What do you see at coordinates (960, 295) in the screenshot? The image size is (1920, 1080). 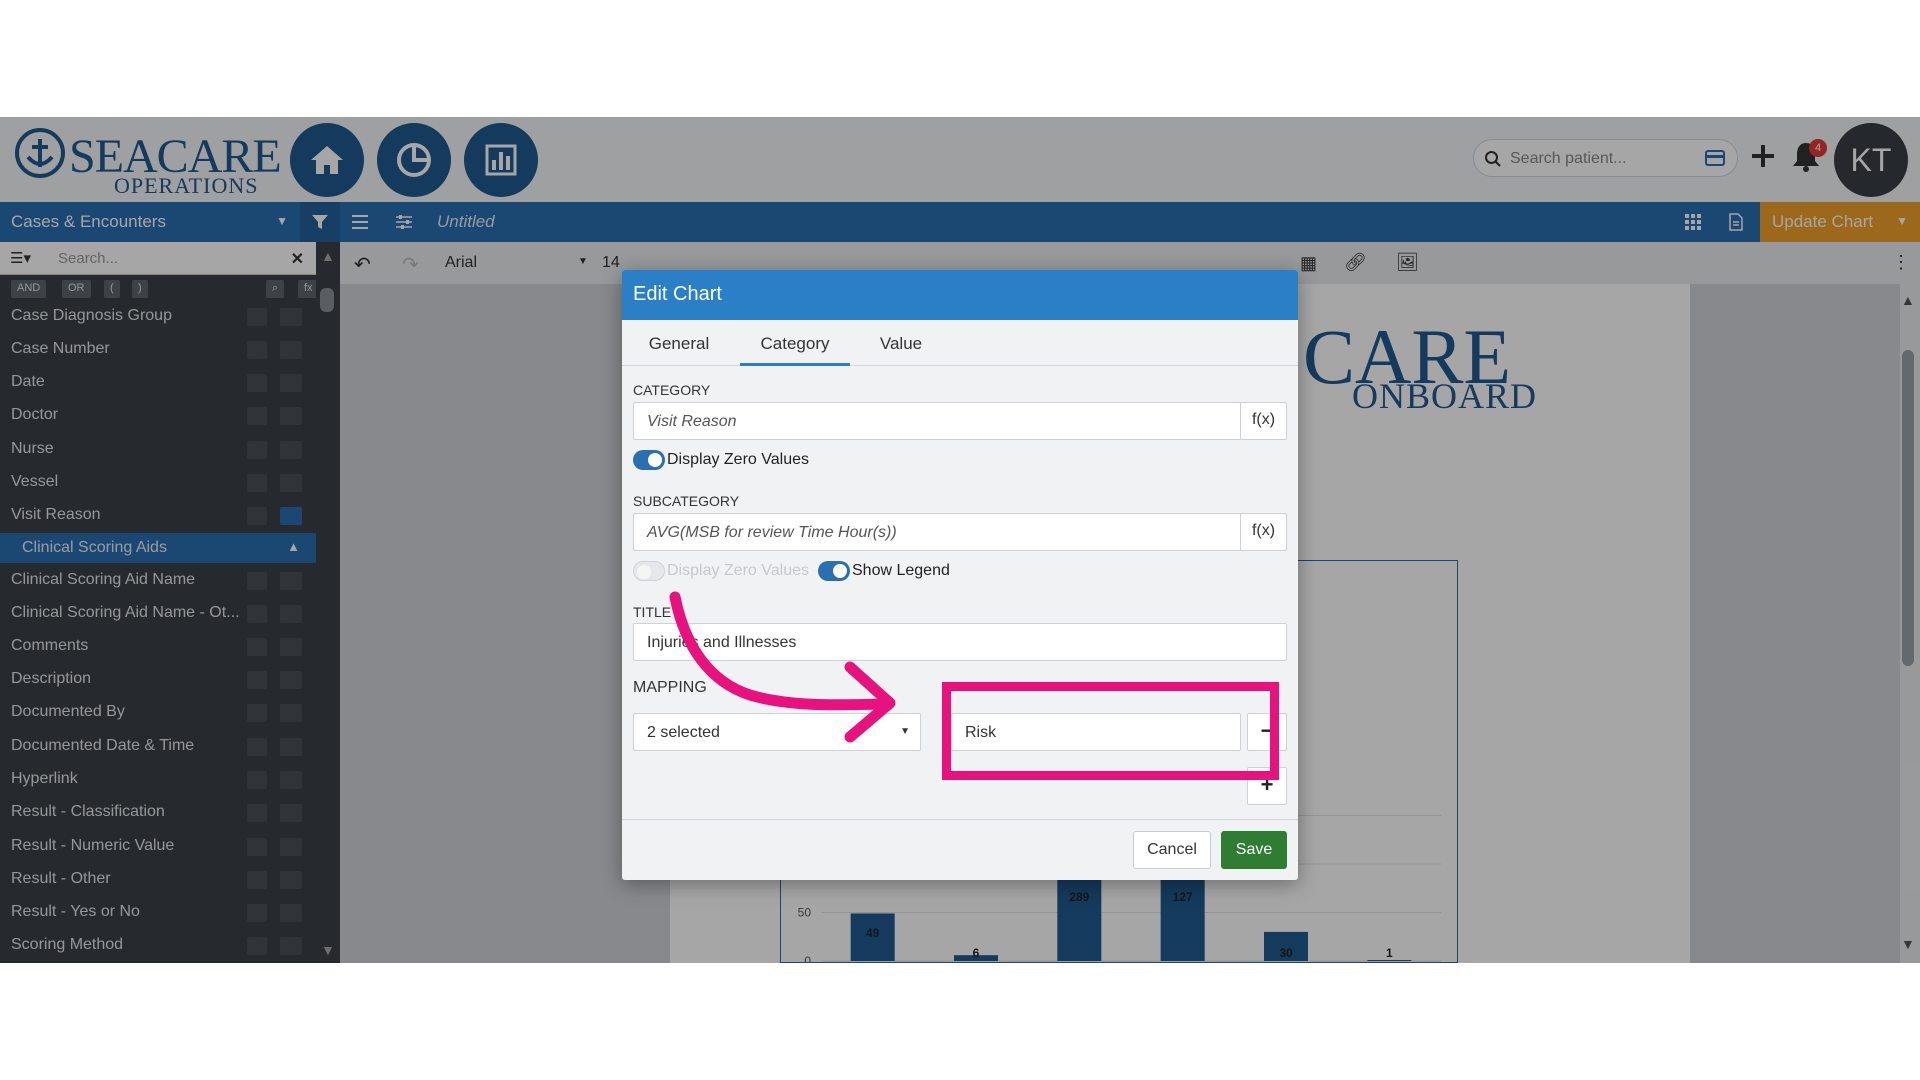 I see `dialog-header: Edit Chart` at bounding box center [960, 295].